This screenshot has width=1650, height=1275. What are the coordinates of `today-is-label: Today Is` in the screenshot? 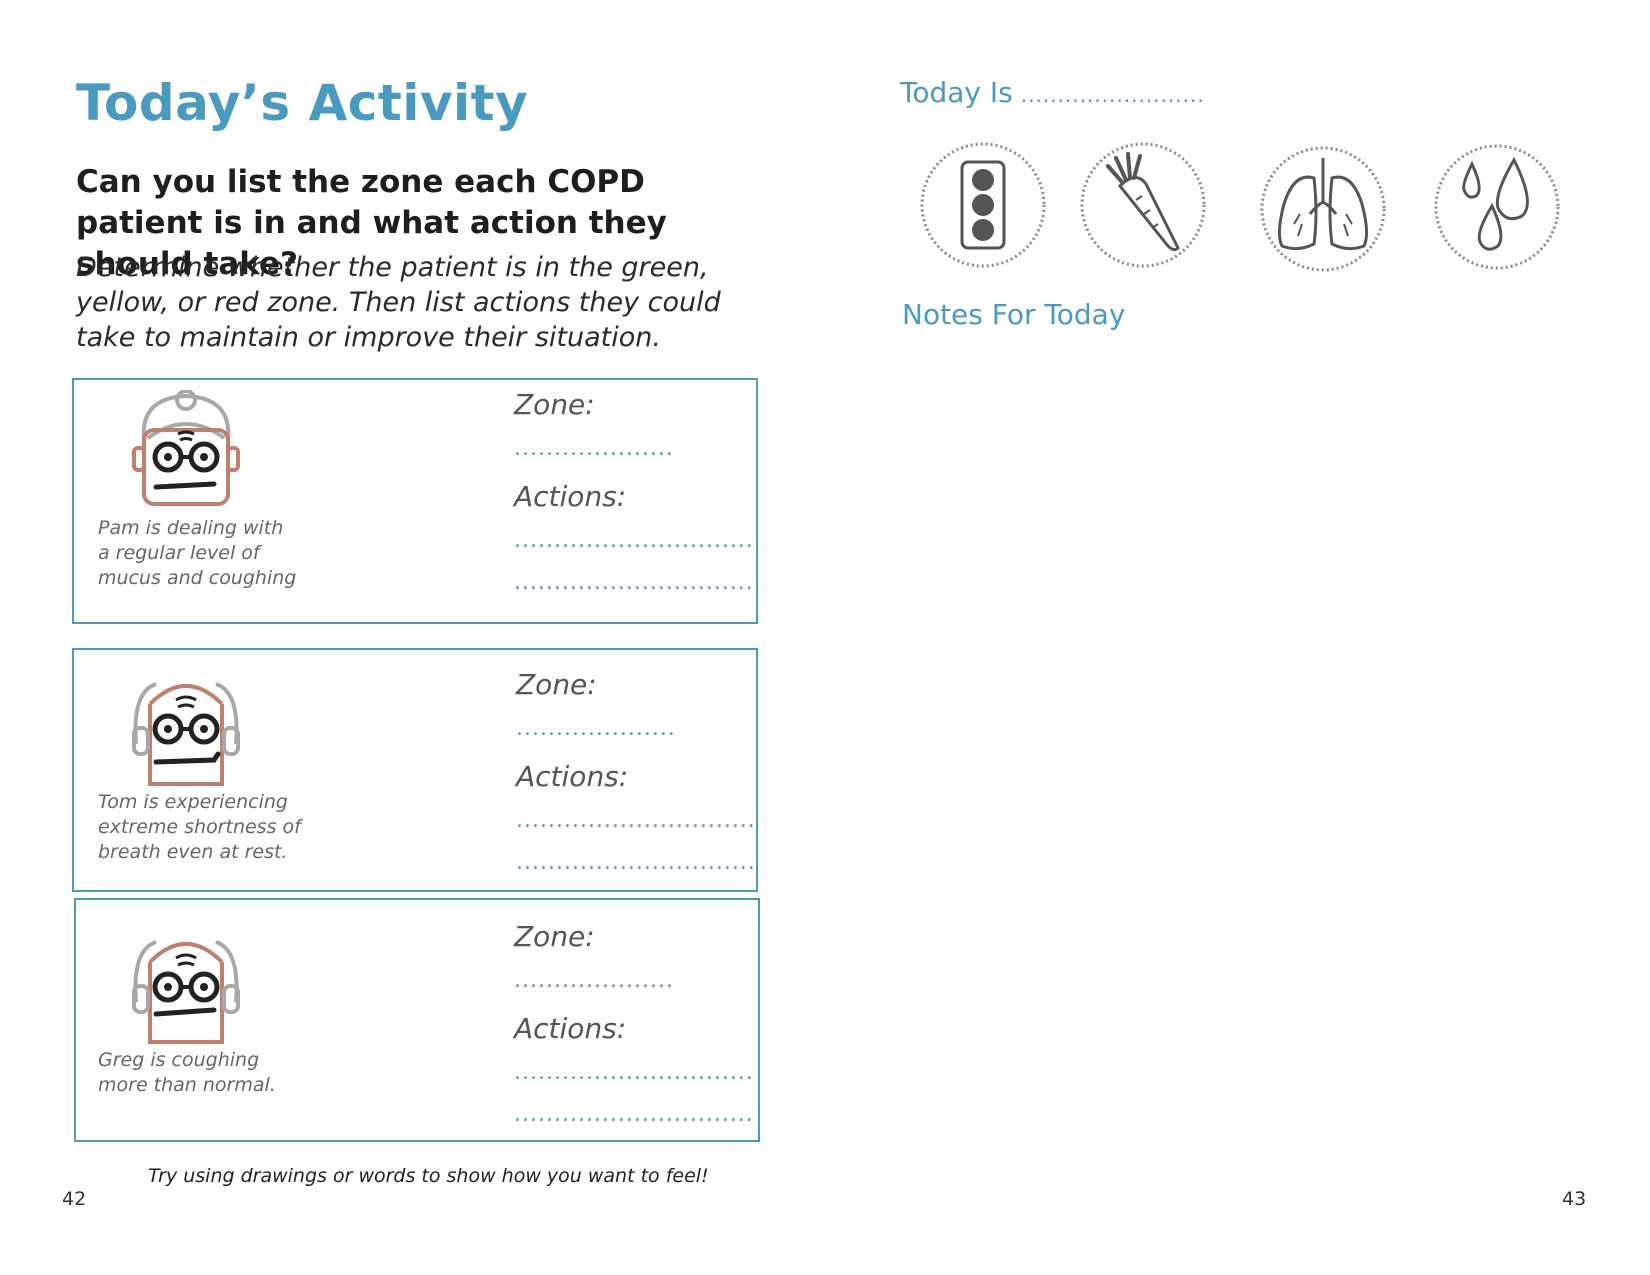 It's located at (956, 92).